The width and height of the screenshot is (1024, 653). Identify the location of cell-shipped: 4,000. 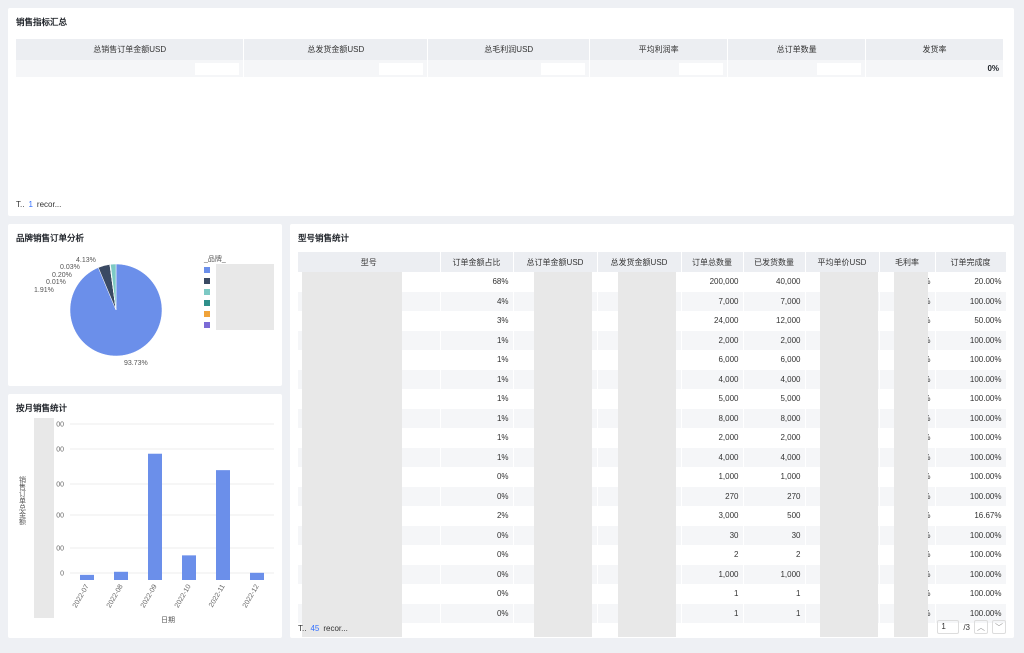
(774, 379).